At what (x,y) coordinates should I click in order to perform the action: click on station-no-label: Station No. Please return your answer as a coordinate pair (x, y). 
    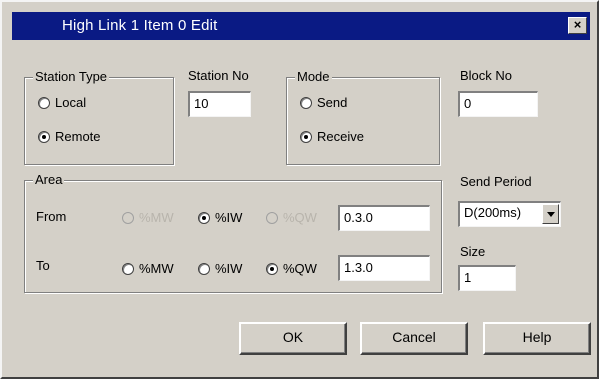
    Looking at the image, I should click on (218, 75).